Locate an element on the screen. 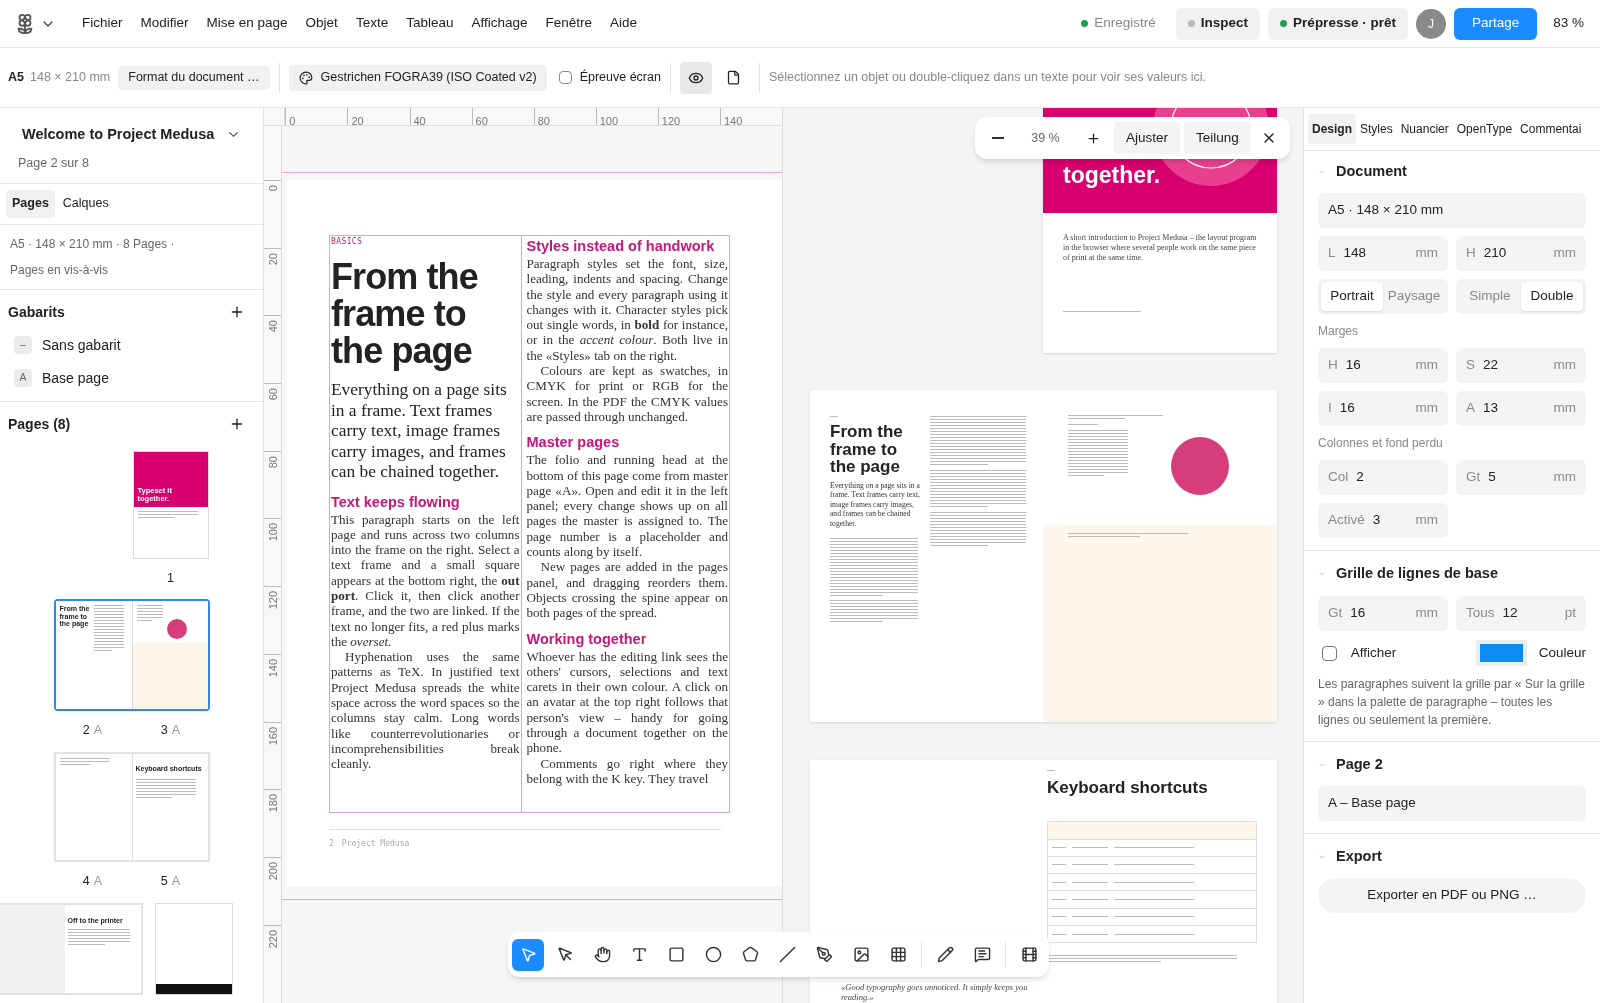  page-number: 1 is located at coordinates (170, 578).